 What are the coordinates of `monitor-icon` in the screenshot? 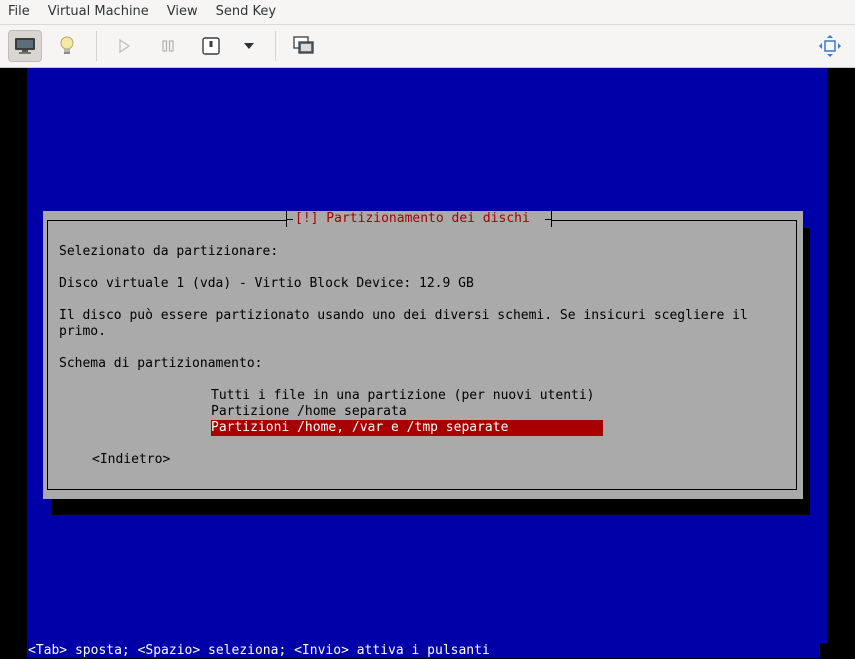 It's located at (25, 46).